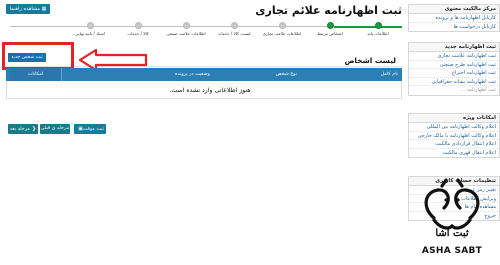 Image resolution: width=500 pixels, height=265 pixels. Describe the element at coordinates (454, 27) in the screenshot. I see `sidebar-item-requests-cartable: کارتابل درخواست ها` at that location.